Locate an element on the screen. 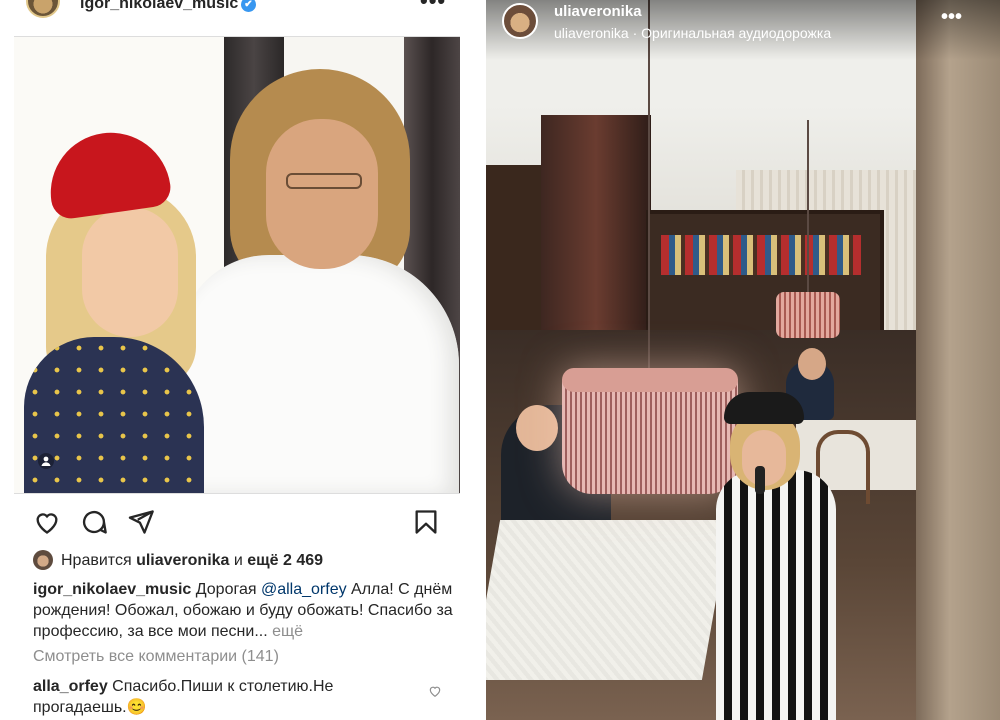 Image resolution: width=1000 pixels, height=720 pixels. likes-middle: и is located at coordinates (238, 560).